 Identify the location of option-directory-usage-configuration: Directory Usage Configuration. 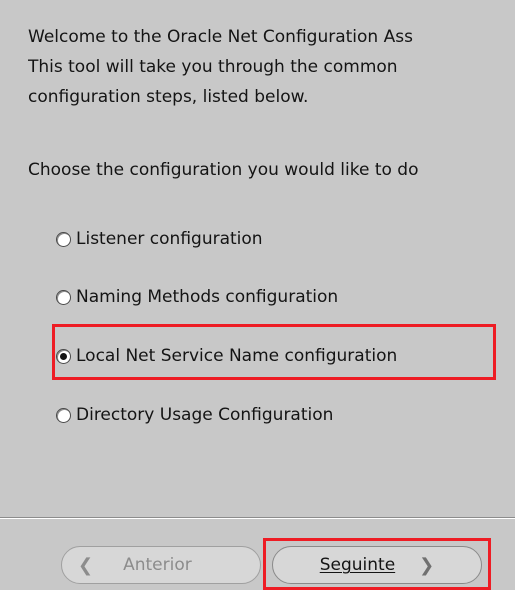
(194, 415).